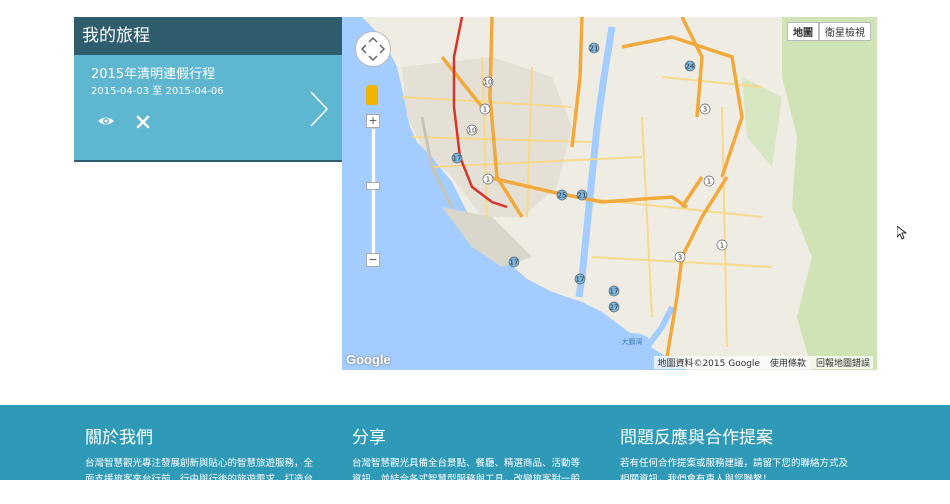  What do you see at coordinates (696, 438) in the screenshot?
I see `footer-contact-title: 問題反應與合作提案` at bounding box center [696, 438].